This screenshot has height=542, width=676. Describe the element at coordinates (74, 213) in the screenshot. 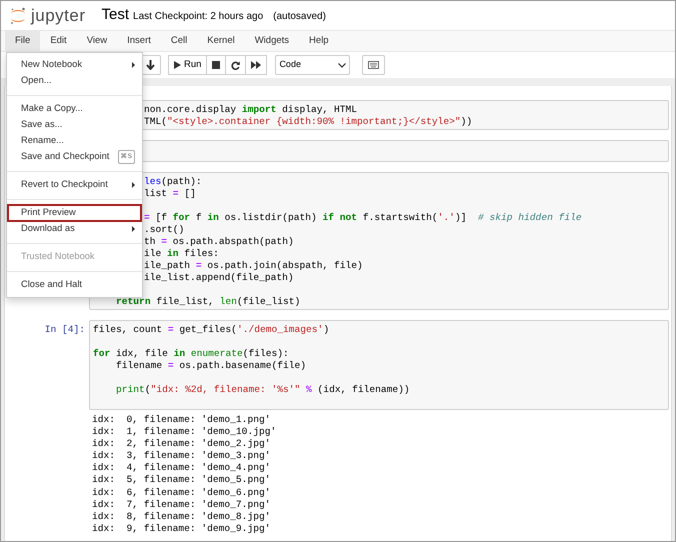

I see `menu-item: Print Preview` at that location.